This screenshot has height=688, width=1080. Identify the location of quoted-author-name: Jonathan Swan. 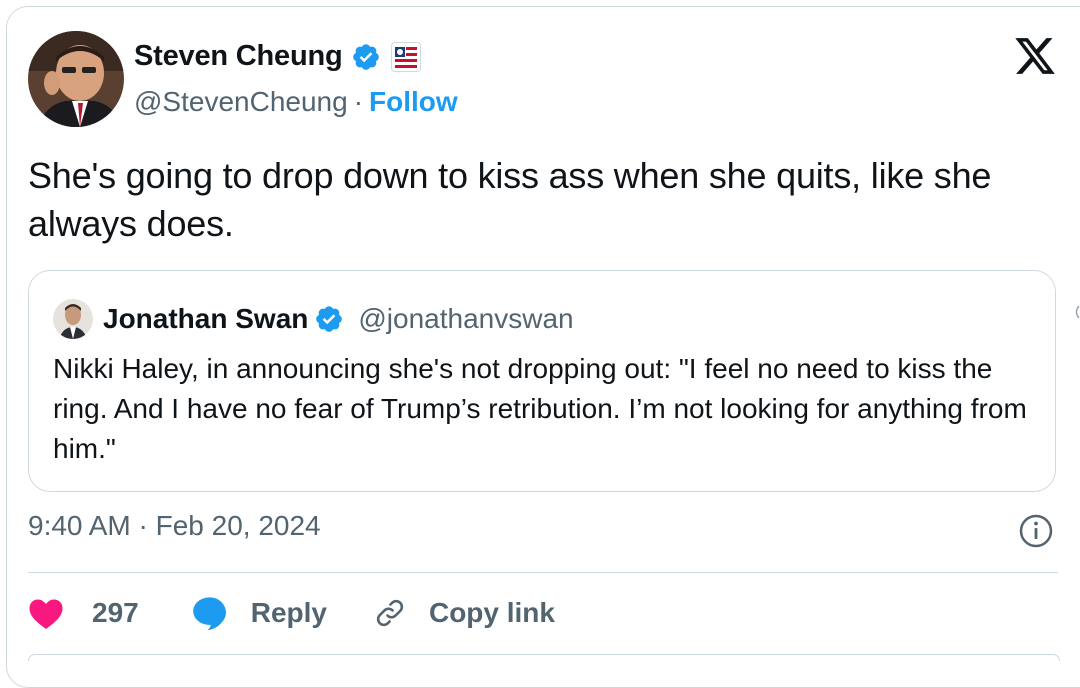
(205, 319).